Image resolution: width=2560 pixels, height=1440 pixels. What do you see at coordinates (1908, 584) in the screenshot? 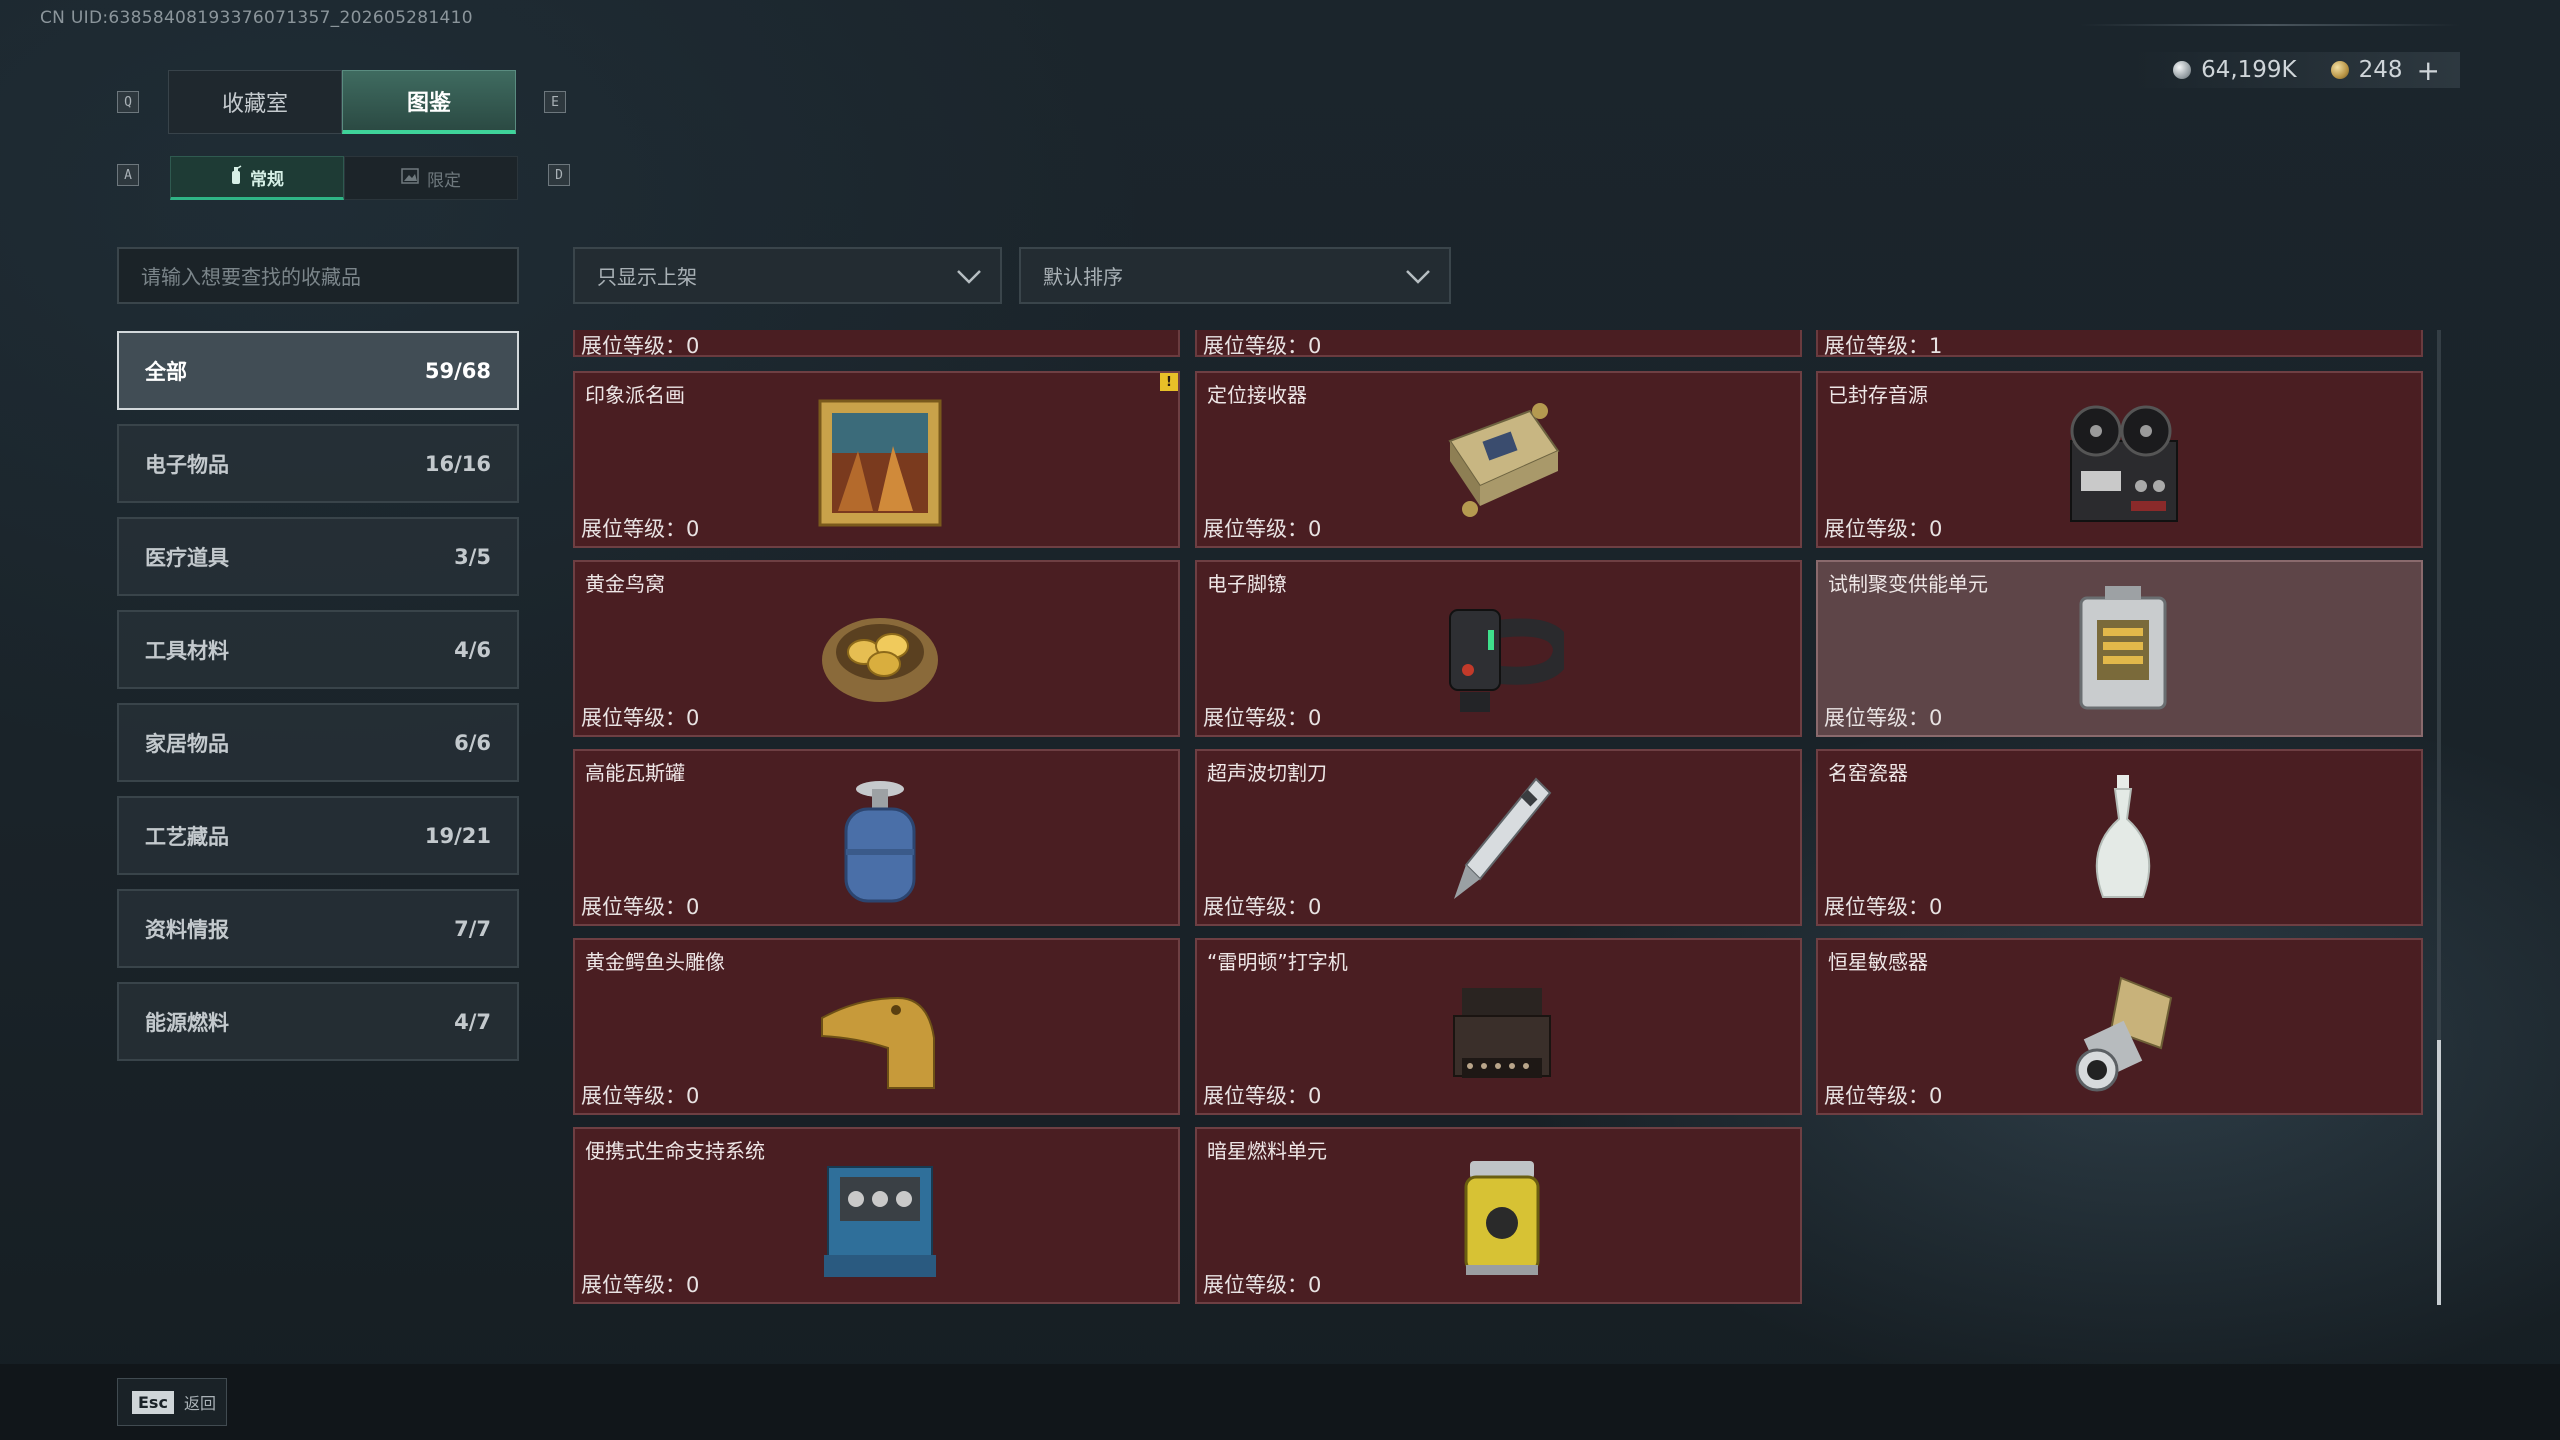
I see `card-name: 试制聚变供能单元` at bounding box center [1908, 584].